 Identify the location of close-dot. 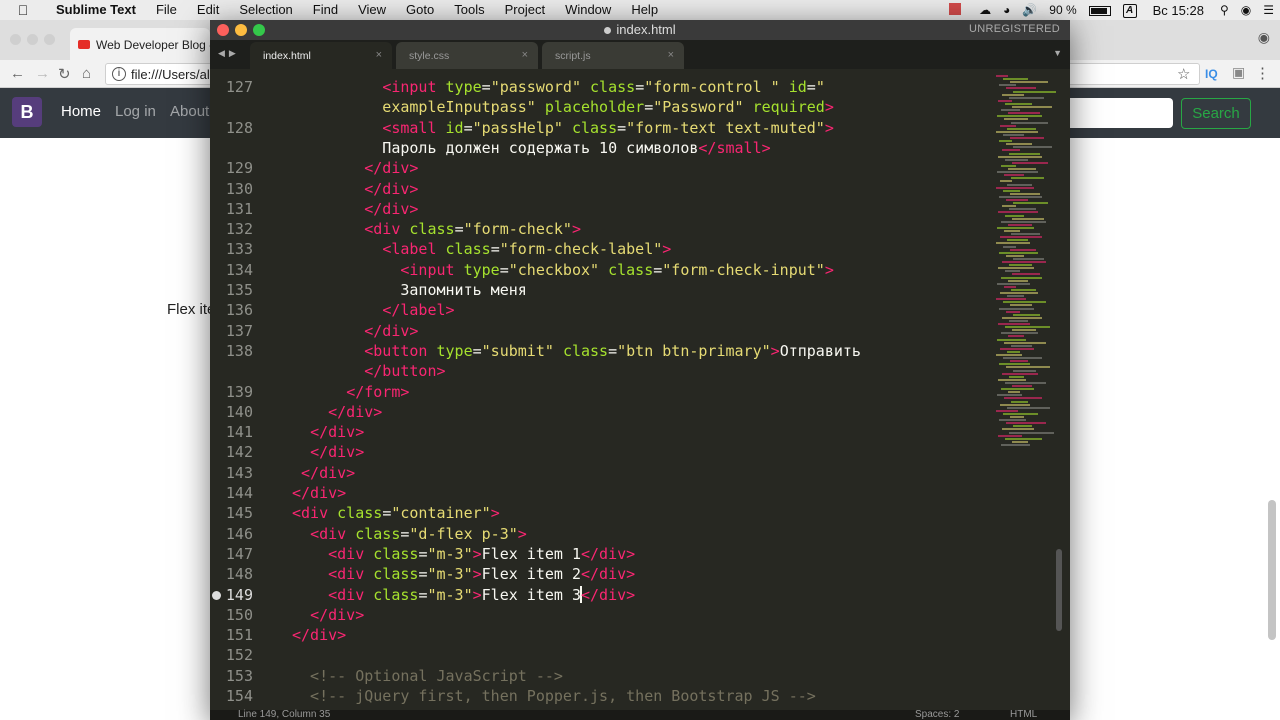
(15, 39).